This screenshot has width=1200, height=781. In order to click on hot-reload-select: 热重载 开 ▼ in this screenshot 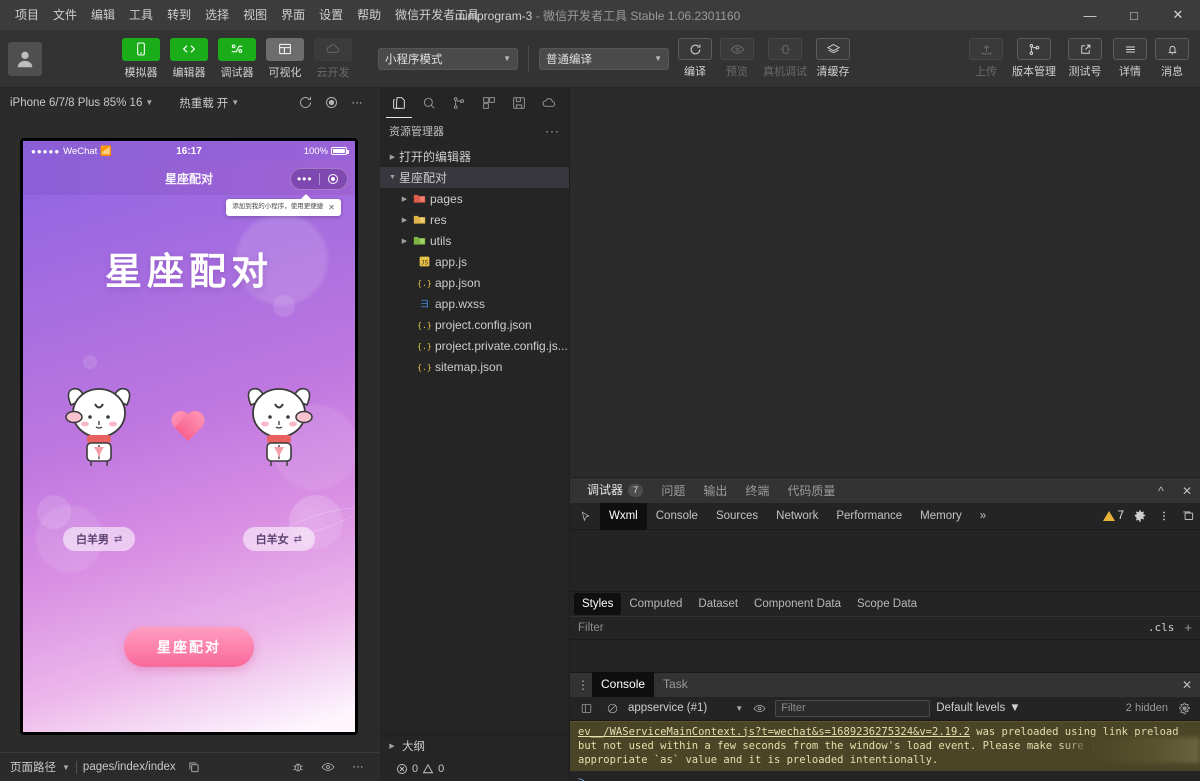, I will do `click(209, 103)`.